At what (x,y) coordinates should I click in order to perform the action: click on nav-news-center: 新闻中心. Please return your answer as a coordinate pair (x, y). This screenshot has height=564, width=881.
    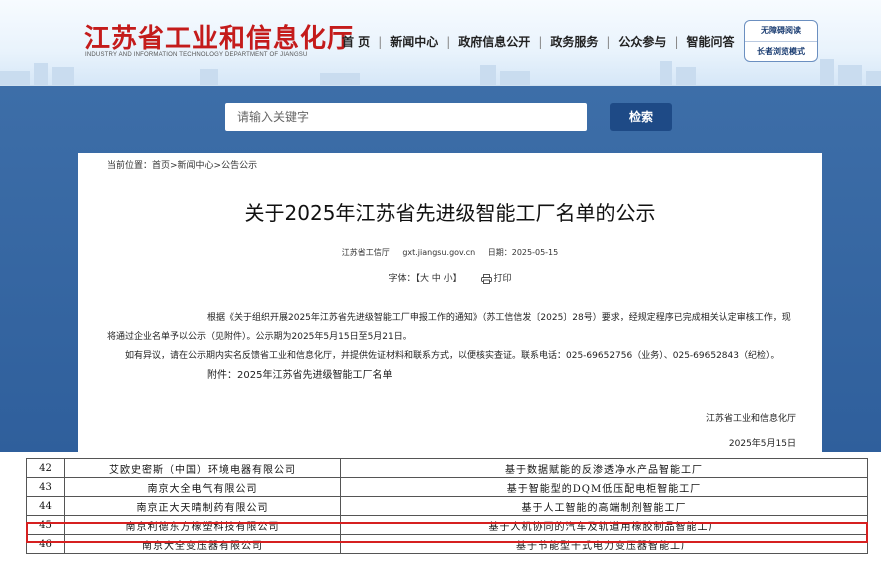
    Looking at the image, I should click on (414, 41).